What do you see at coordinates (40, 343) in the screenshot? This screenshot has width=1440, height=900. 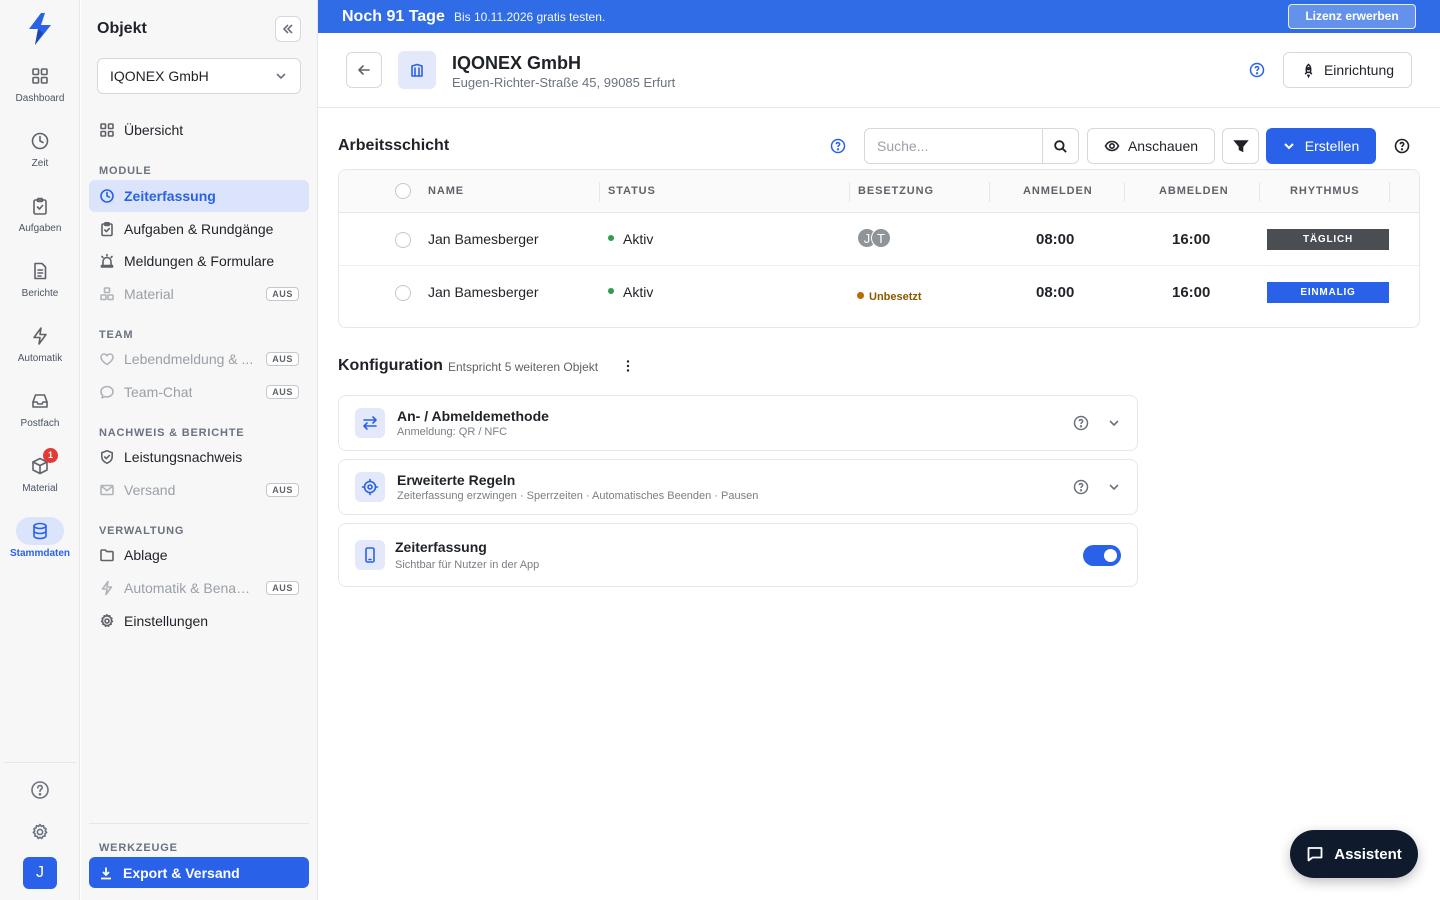 I see `rail-item-automatik: Automatik` at bounding box center [40, 343].